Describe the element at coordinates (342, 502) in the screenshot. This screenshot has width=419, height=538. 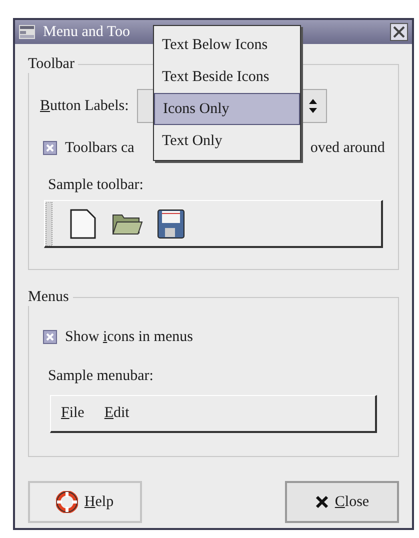
I see `close-button: Close` at that location.